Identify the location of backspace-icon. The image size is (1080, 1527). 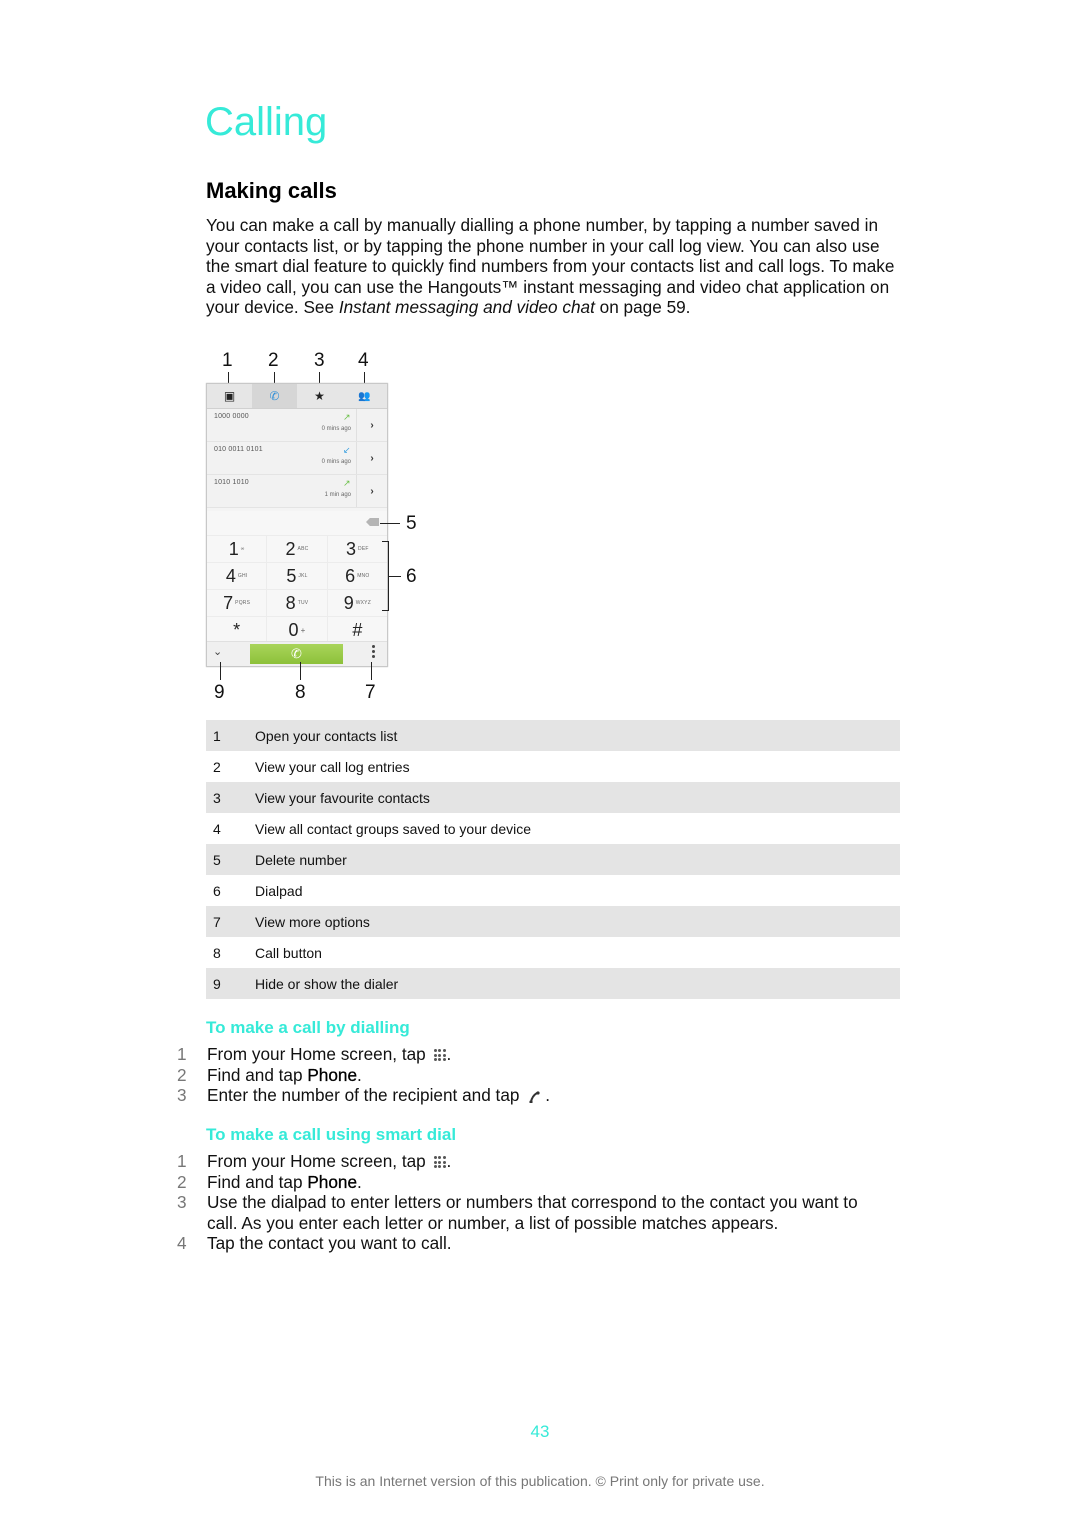
(372, 522).